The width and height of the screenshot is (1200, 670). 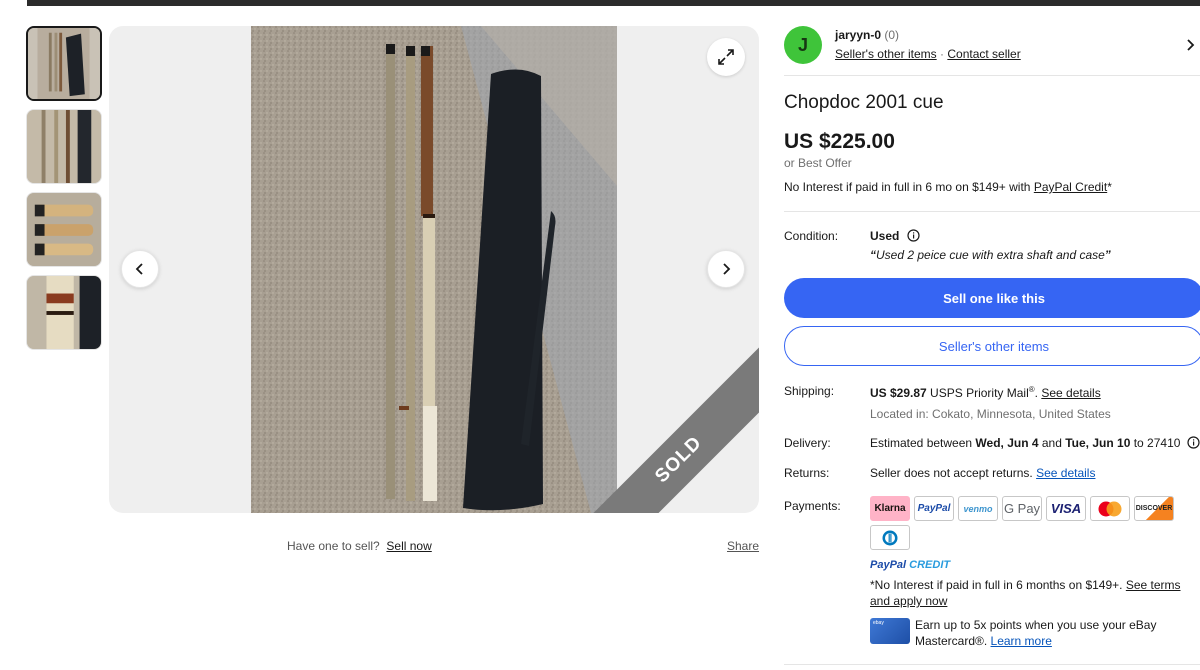 I want to click on paypal-credit-logo-b: CREDIT, so click(x=930, y=565).